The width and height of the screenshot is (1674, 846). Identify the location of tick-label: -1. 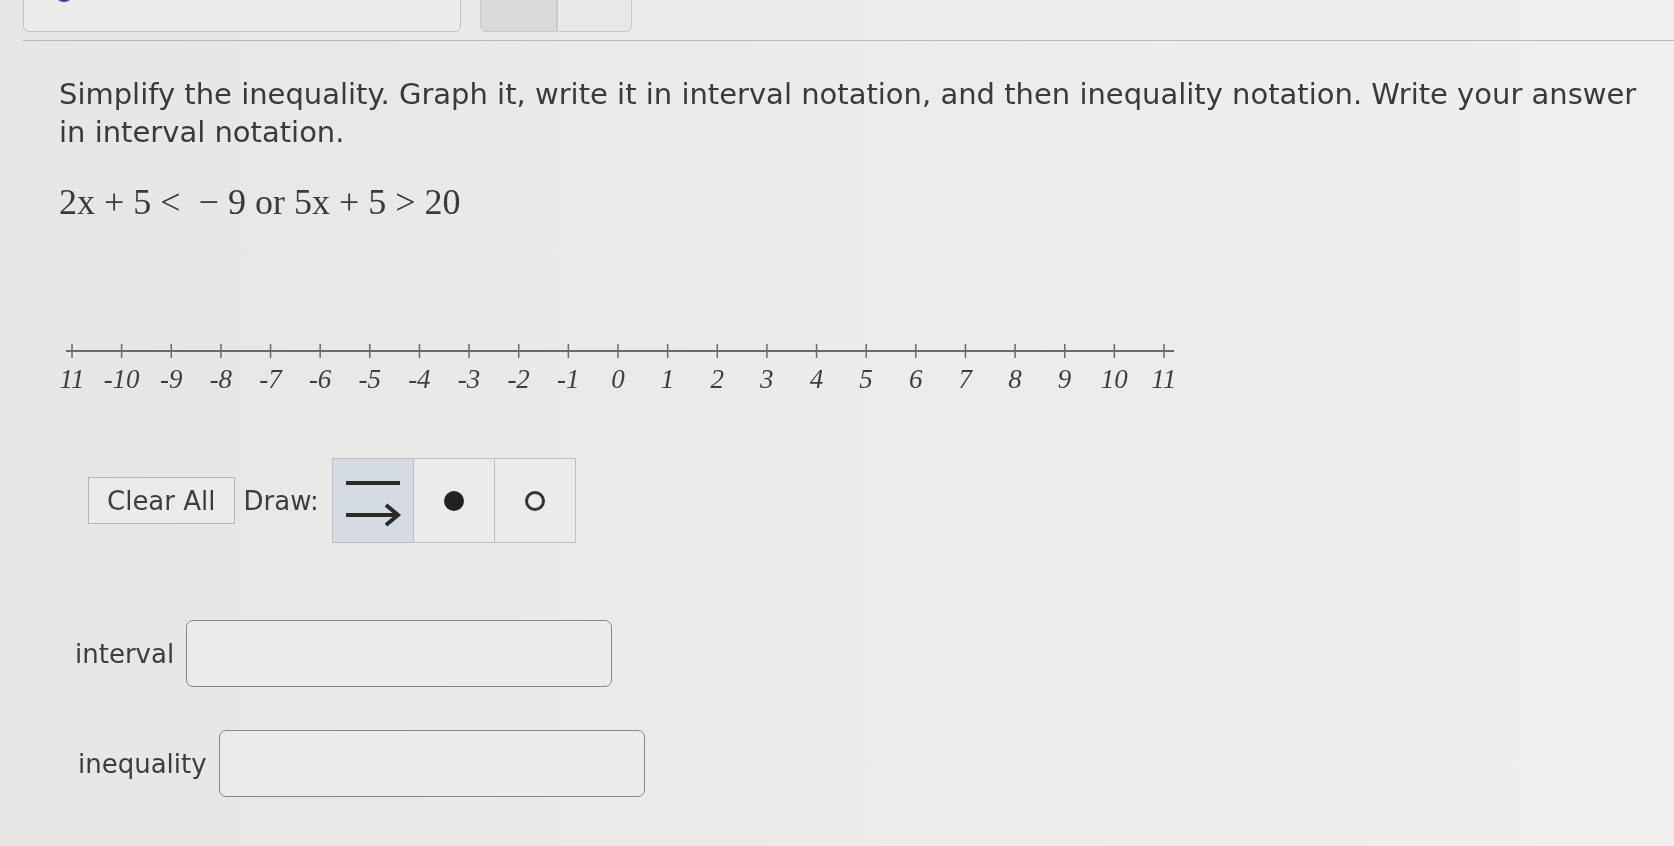
(568, 379).